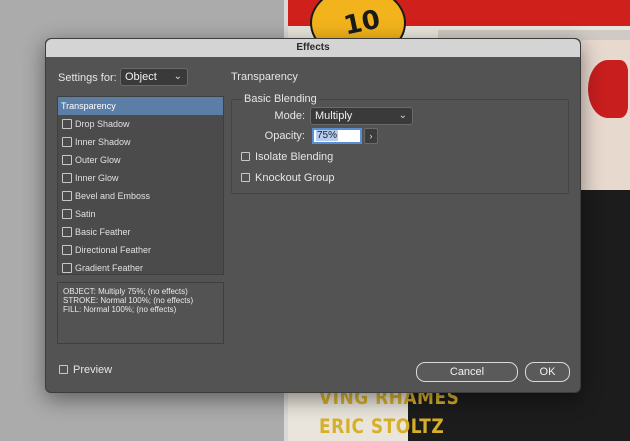 The width and height of the screenshot is (630, 441). What do you see at coordinates (87, 78) in the screenshot?
I see `settings-for-label: Settings for:` at bounding box center [87, 78].